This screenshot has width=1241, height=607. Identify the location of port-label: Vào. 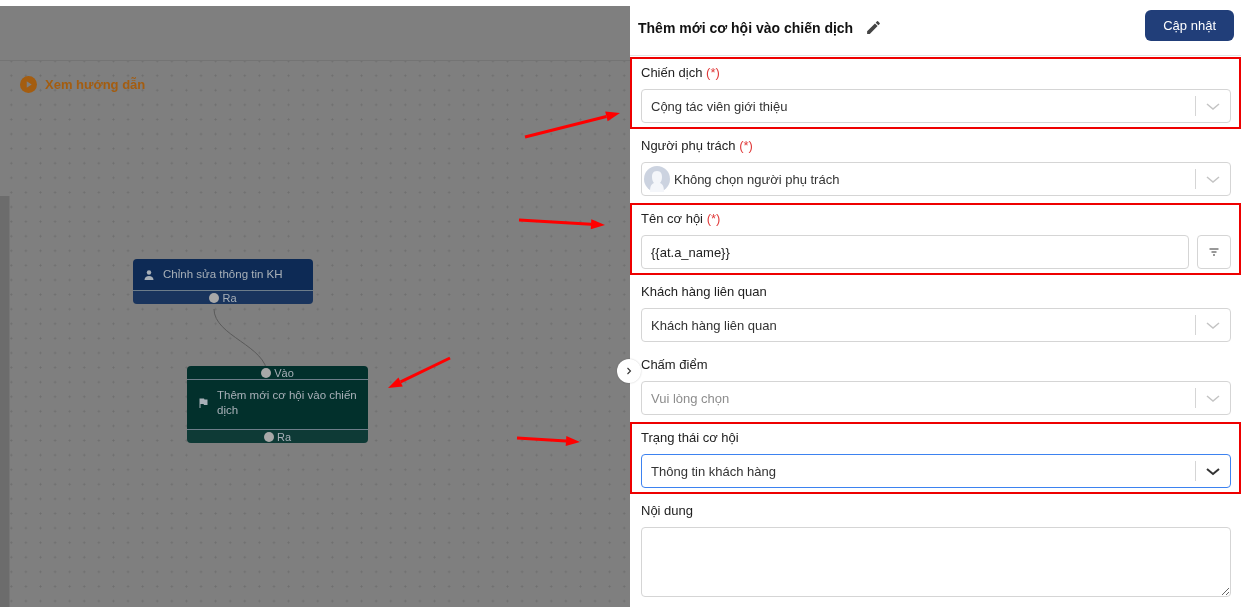
(284, 372).